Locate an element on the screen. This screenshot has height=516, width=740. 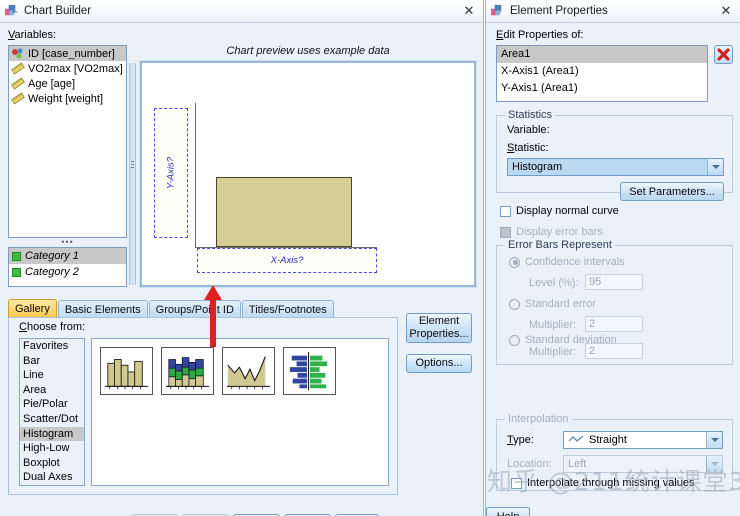
variable-item: Age [age] is located at coordinates (67, 83).